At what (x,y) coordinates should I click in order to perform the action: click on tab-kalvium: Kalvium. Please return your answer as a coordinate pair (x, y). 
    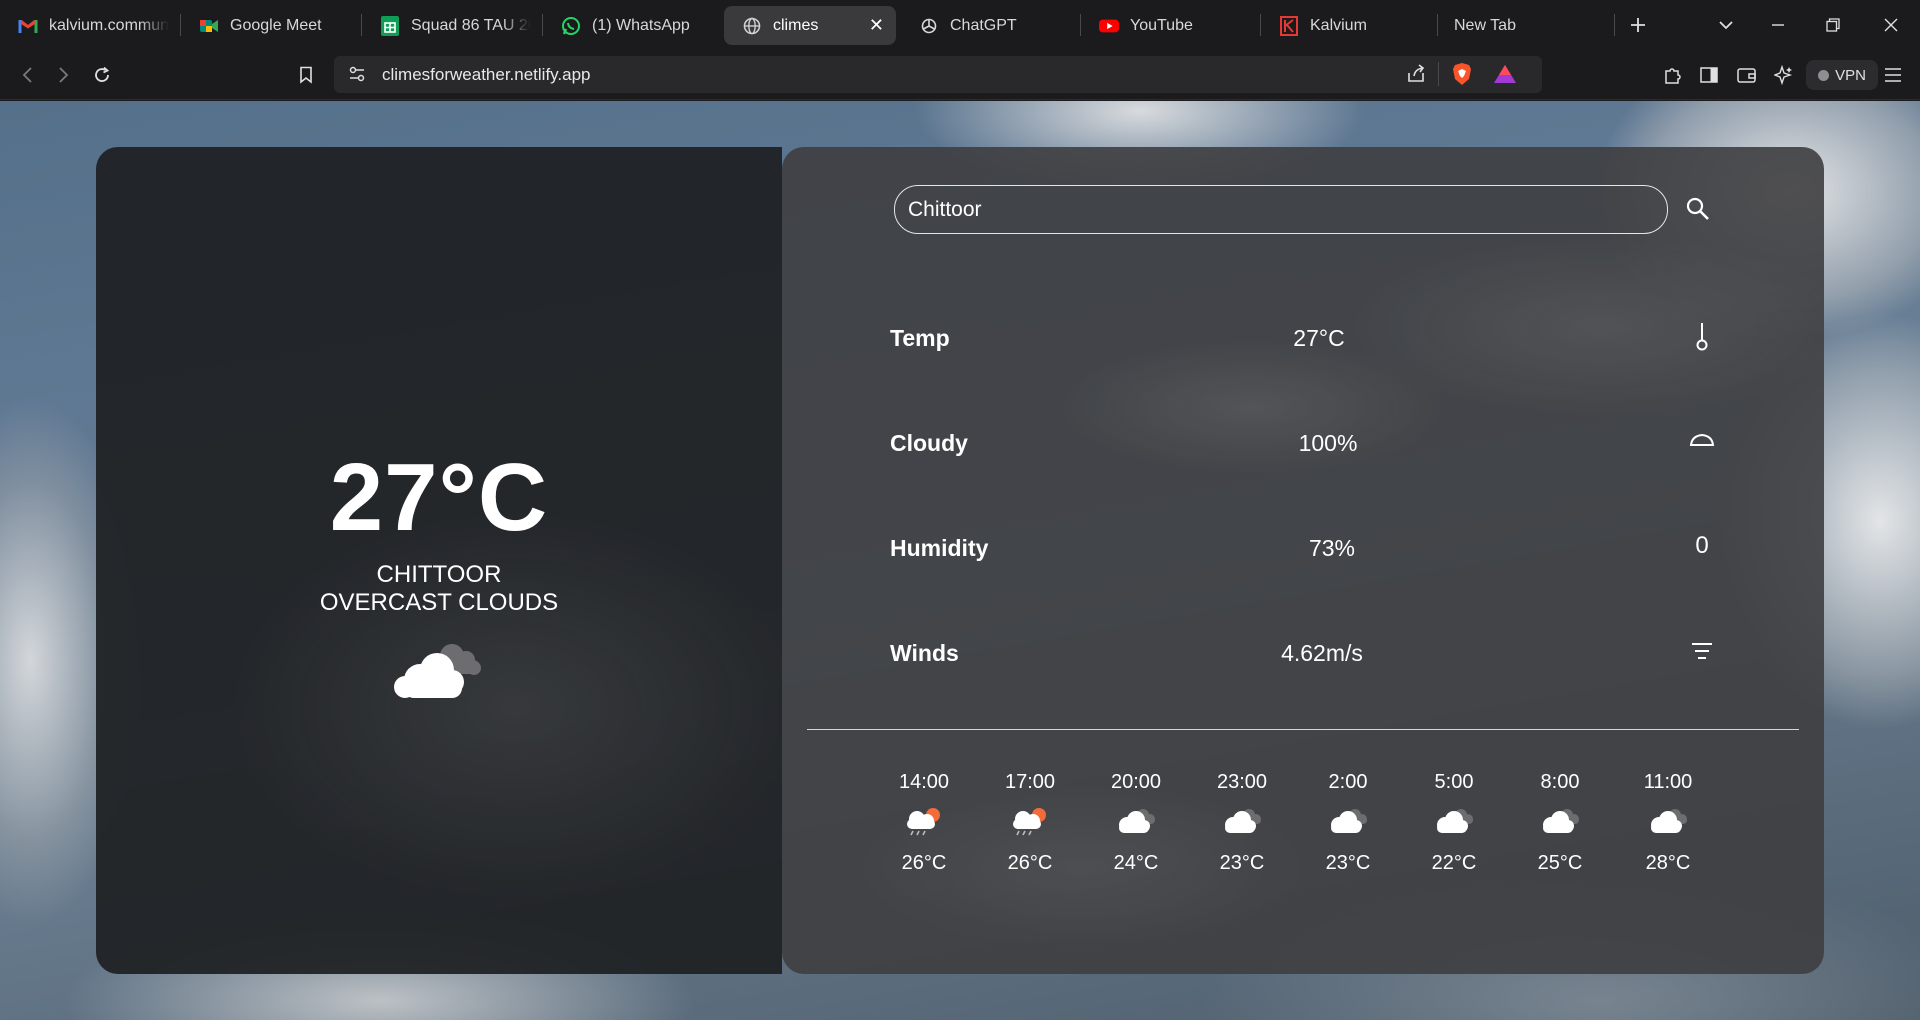
    Looking at the image, I should click on (1346, 25).